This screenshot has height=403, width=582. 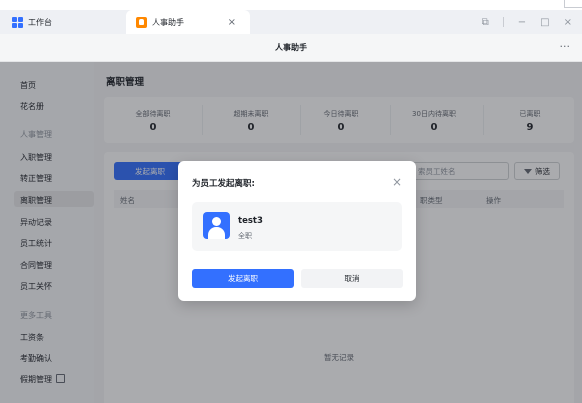 What do you see at coordinates (297, 226) in the screenshot?
I see `employee-card: test3 全职` at bounding box center [297, 226].